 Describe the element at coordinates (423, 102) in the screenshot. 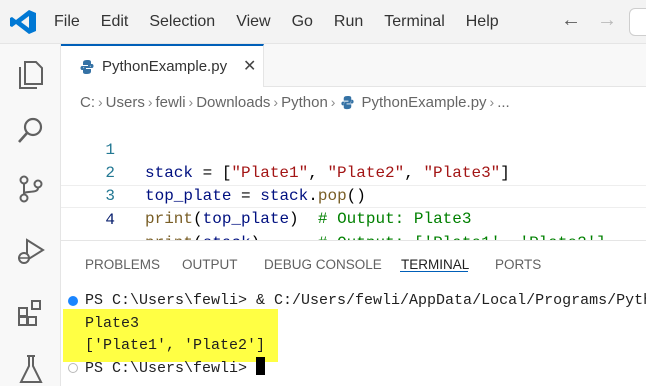

I see `breadcrumb-item: PythonExample.py` at that location.